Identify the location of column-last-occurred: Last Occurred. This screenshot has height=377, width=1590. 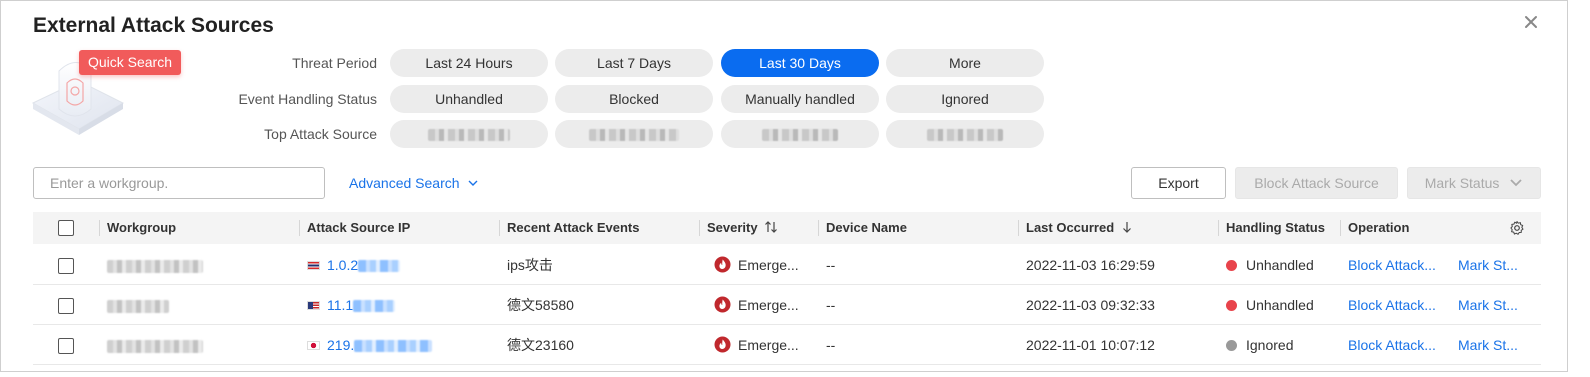
(1079, 228).